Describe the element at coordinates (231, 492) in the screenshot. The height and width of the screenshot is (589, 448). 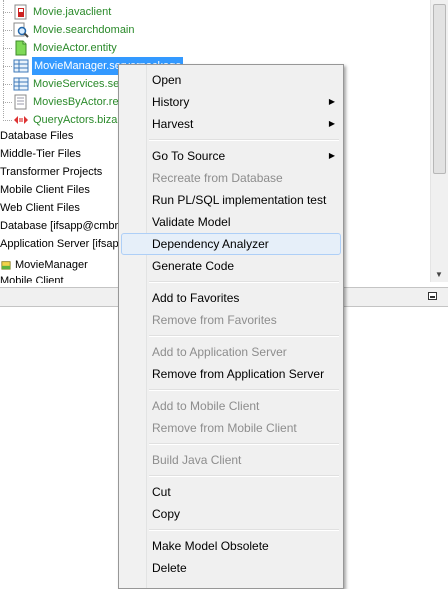
I see `menu-item-cut: Cut` at that location.